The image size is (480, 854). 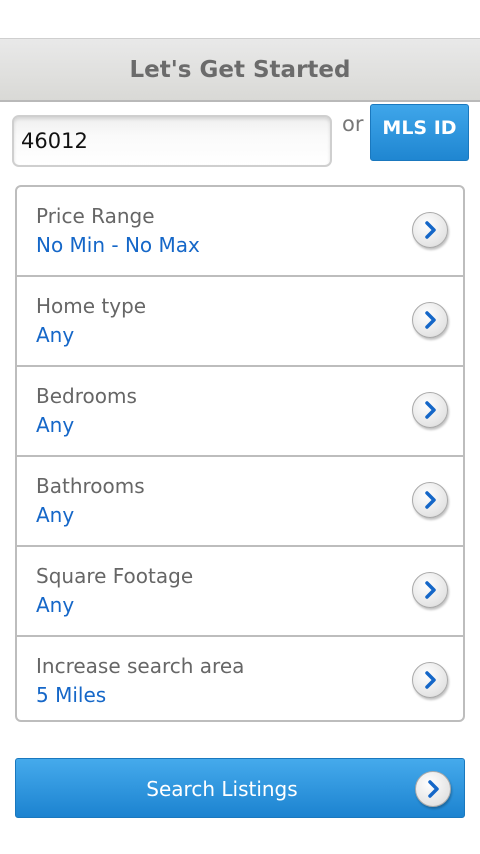 What do you see at coordinates (240, 232) in the screenshot?
I see `filter-row-price-range: Price Range No Min - No Max` at bounding box center [240, 232].